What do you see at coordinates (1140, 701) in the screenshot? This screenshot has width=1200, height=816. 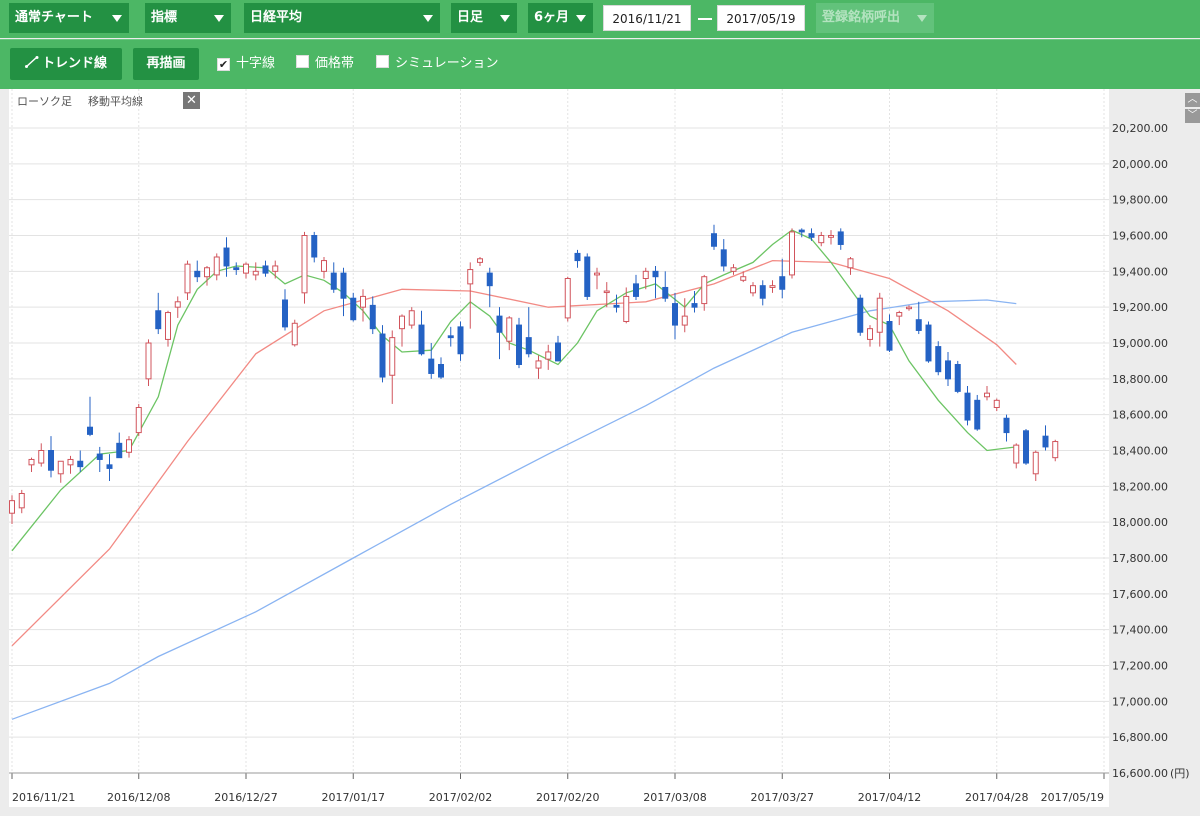 I see `y-tick-label: 17,000.00` at bounding box center [1140, 701].